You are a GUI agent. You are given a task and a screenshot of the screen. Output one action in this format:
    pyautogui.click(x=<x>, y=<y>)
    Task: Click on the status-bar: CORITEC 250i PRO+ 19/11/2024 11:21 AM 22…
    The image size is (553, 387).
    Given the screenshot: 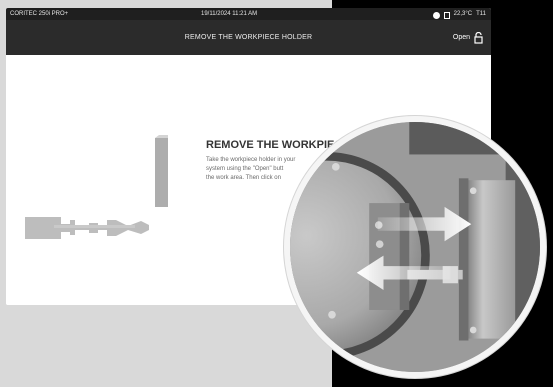 What is the action you would take?
    pyautogui.click(x=248, y=14)
    